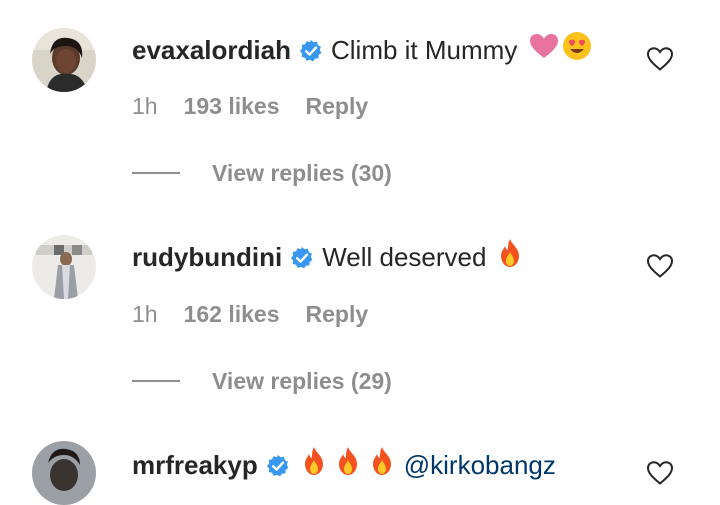  I want to click on likes-count: 193 likes, so click(232, 106).